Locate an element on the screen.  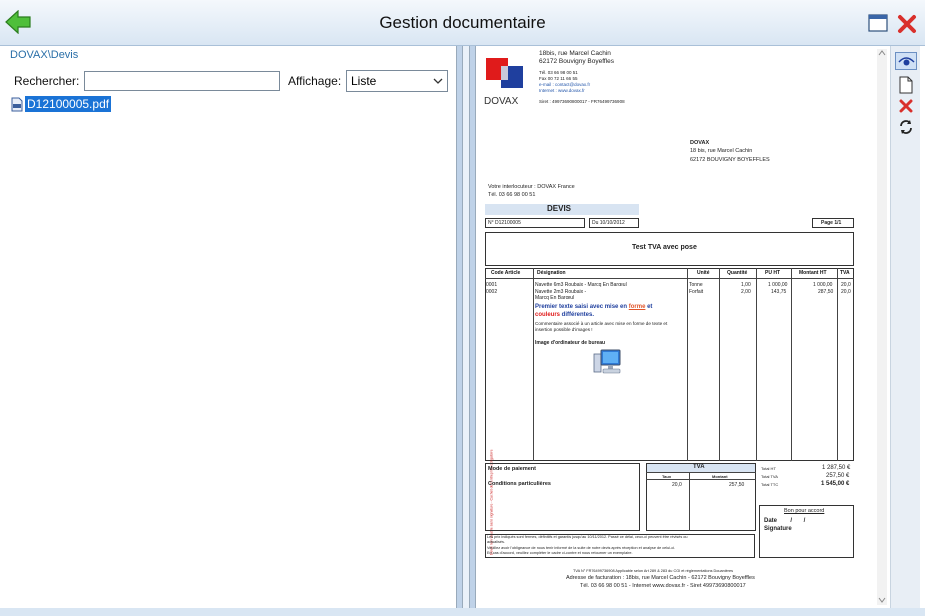
row1-amount: 1 000,00 is located at coordinates (823, 285).